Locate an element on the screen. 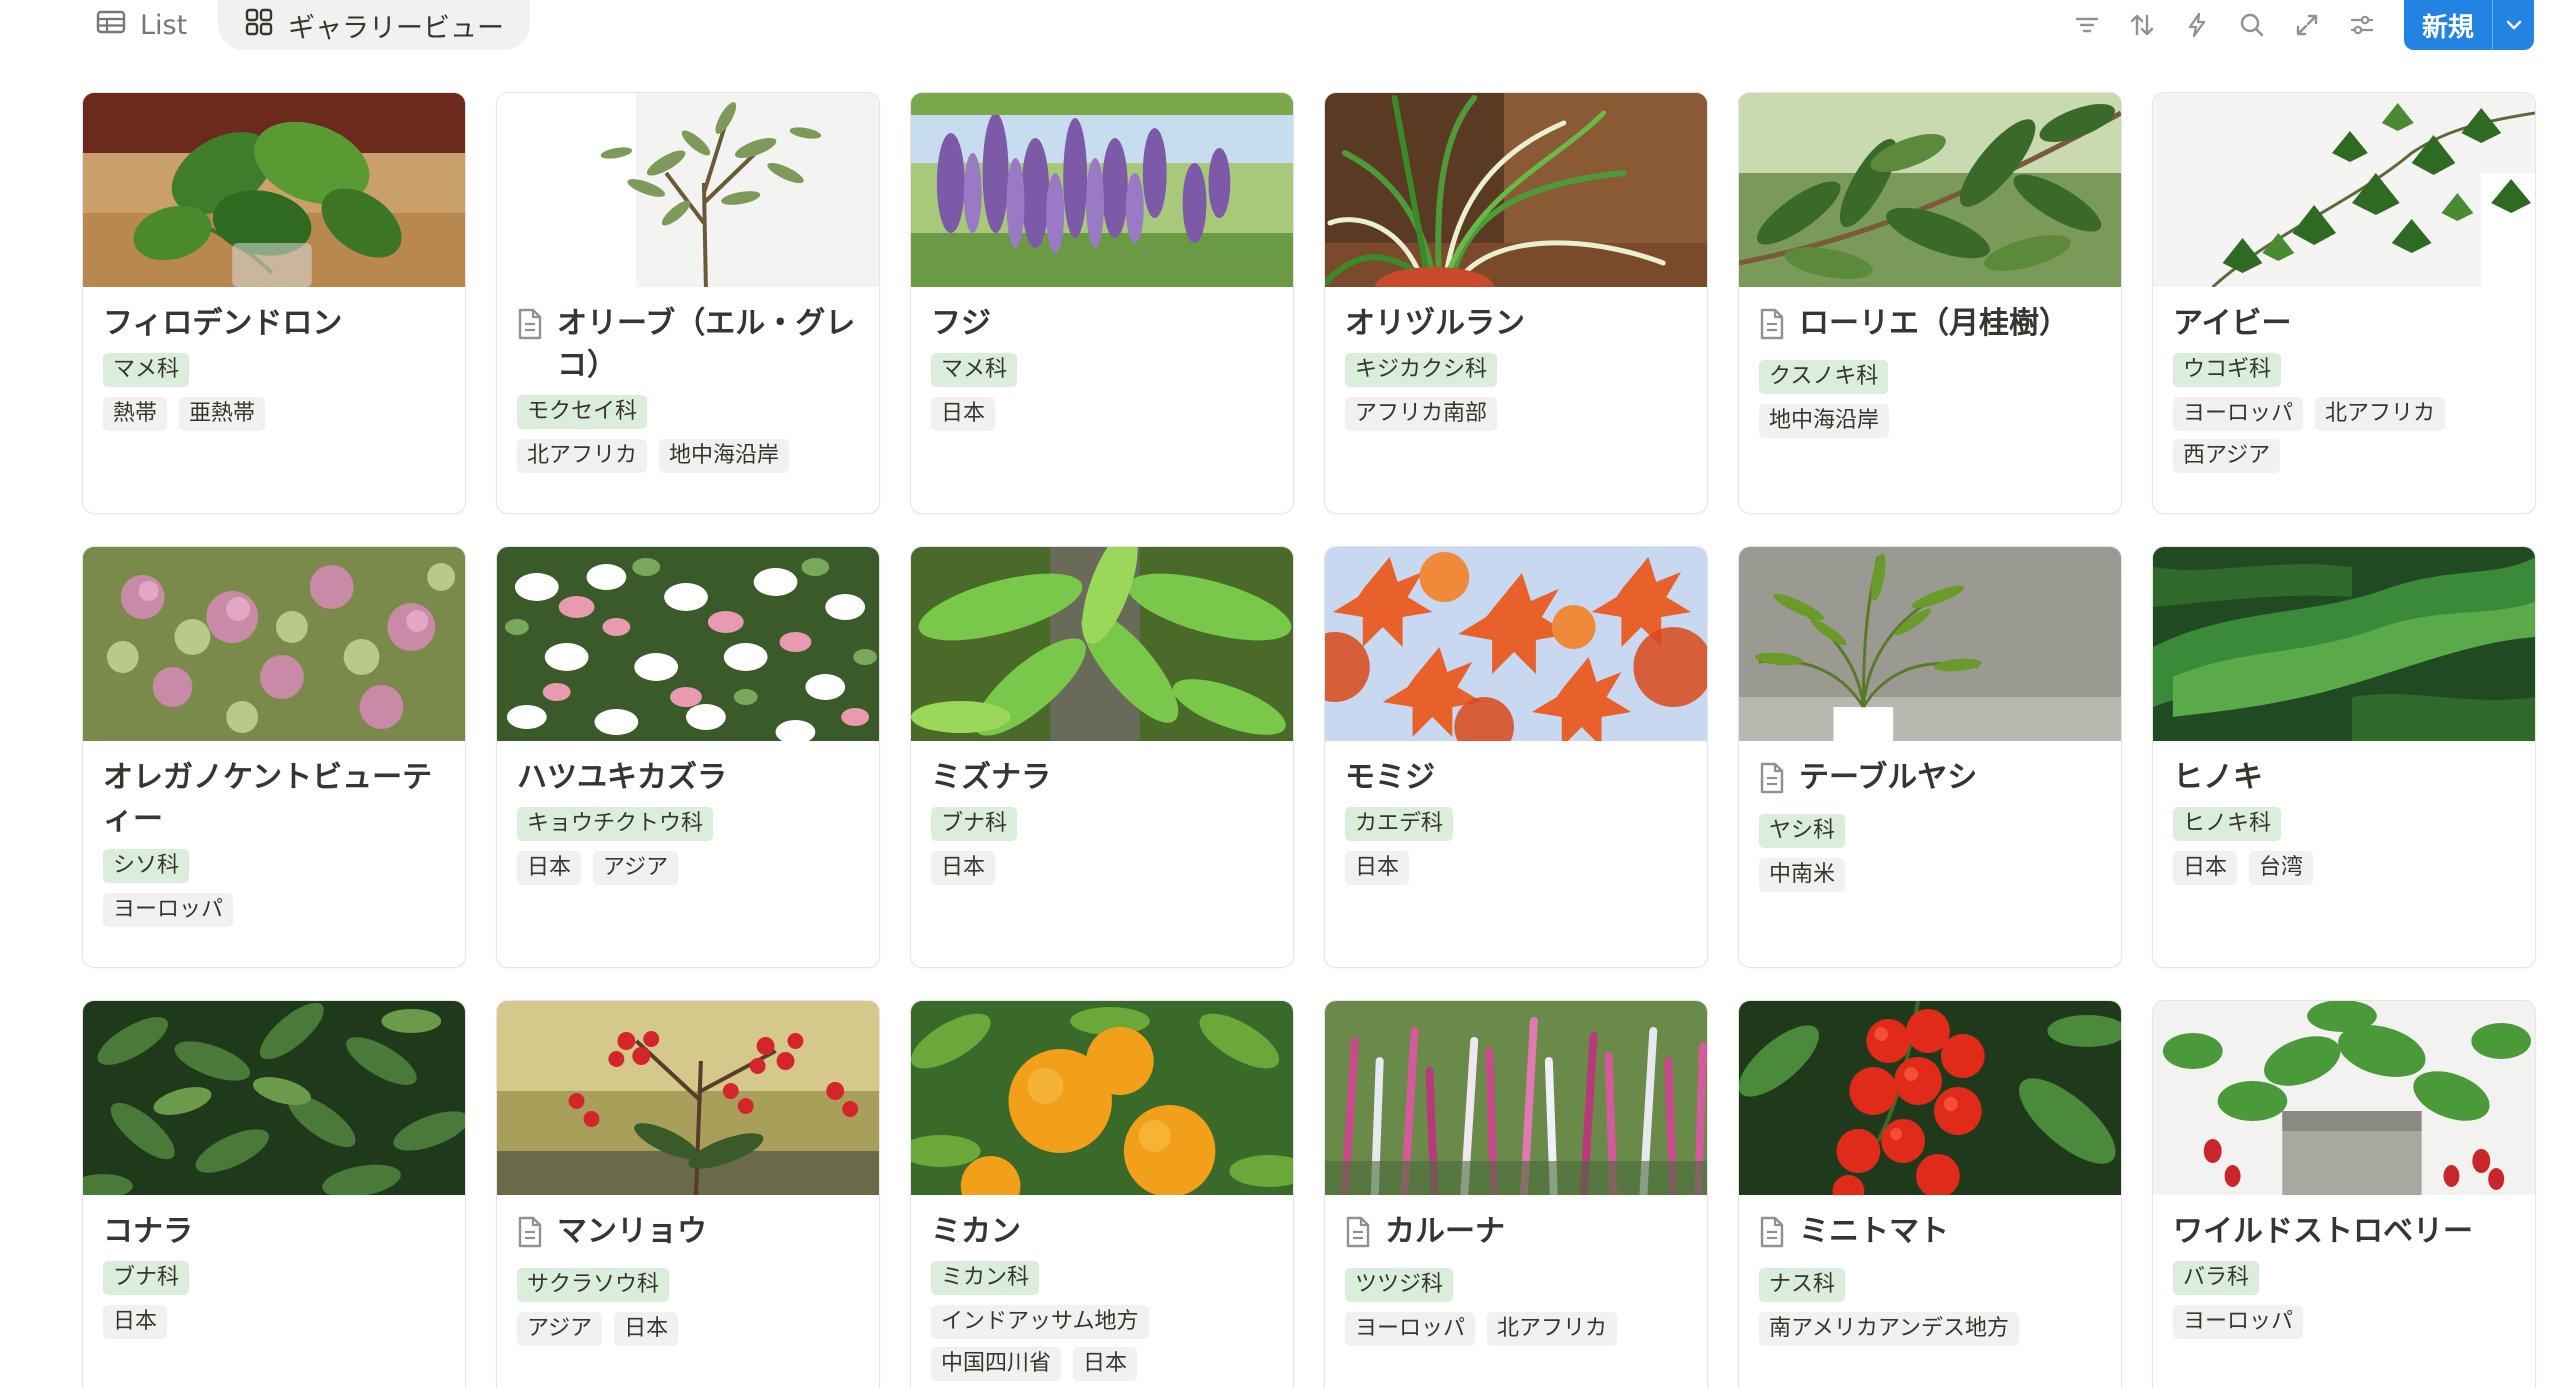 Image resolution: width=2560 pixels, height=1389 pixels. card-title: オリーブ（エル・グレコ） is located at coordinates (688, 345).